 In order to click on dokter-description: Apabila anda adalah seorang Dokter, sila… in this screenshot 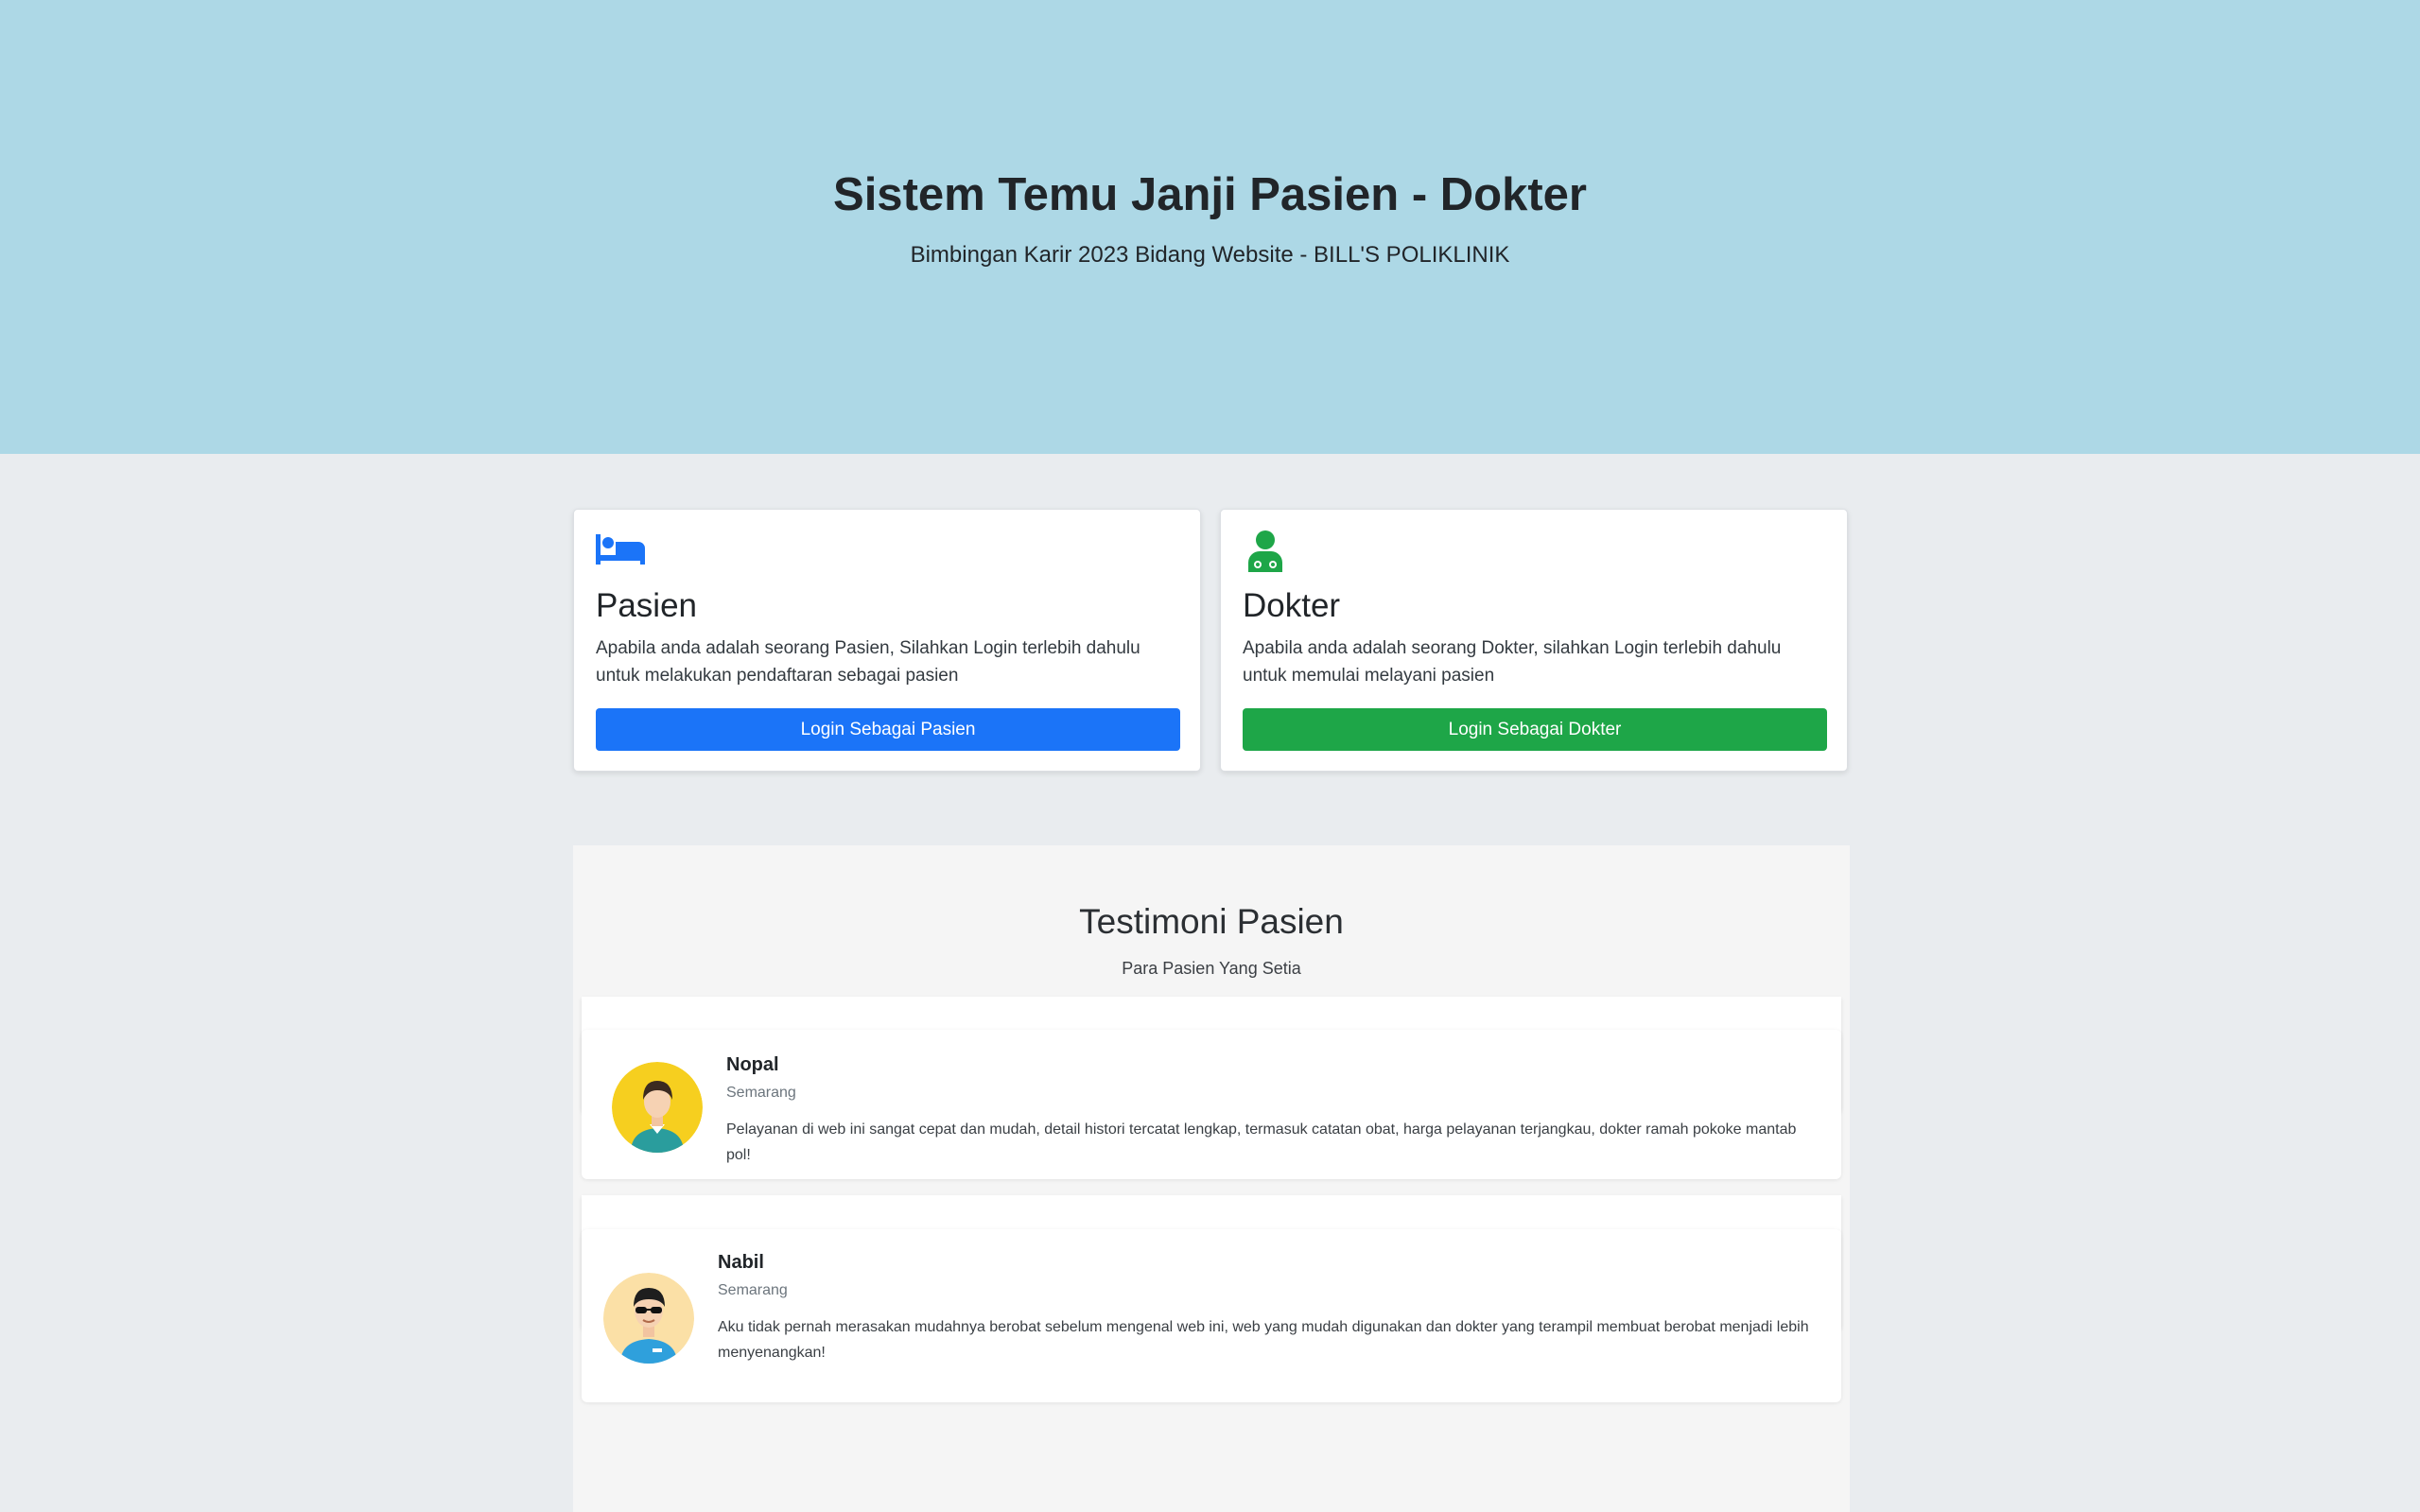, I will do `click(1512, 662)`.